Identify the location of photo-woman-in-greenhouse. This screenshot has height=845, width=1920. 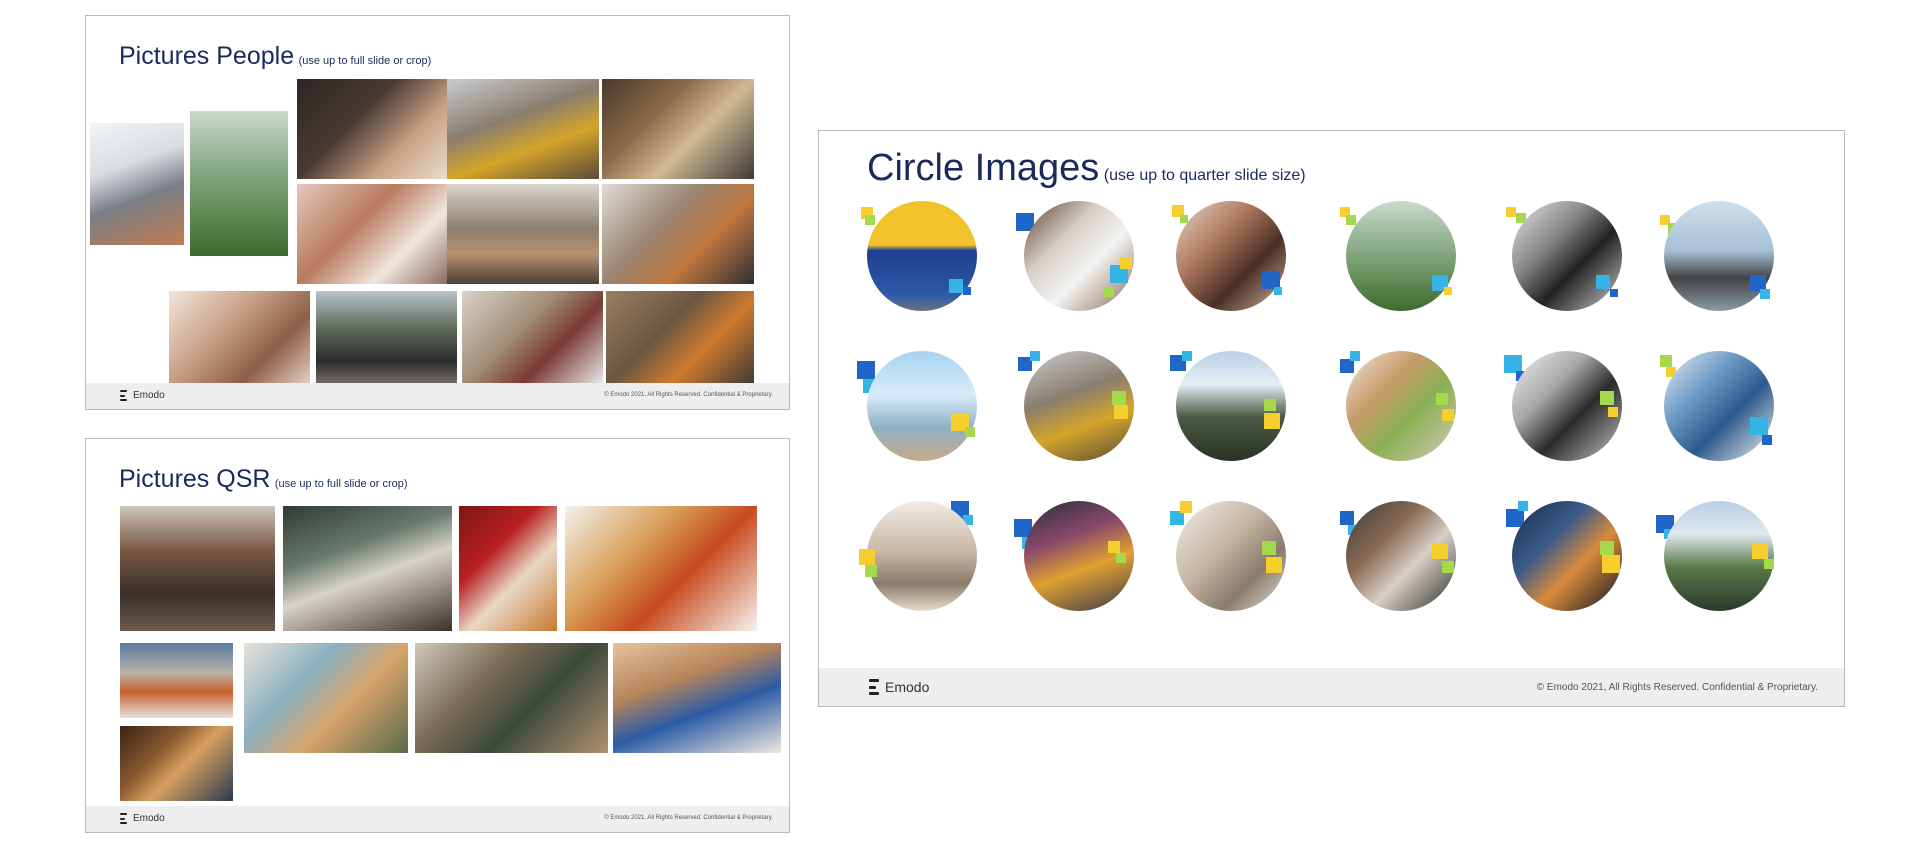
(239, 183).